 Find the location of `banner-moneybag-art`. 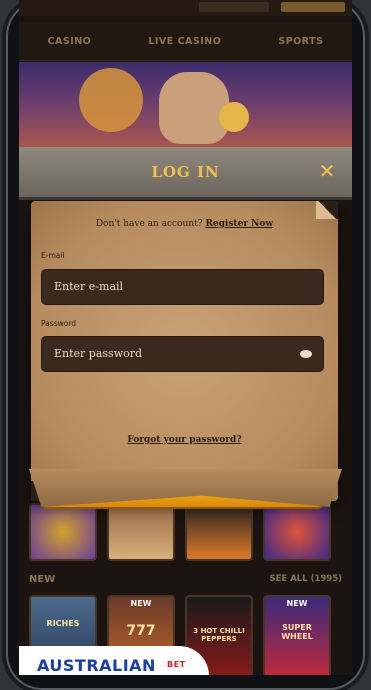

banner-moneybag-art is located at coordinates (234, 117).